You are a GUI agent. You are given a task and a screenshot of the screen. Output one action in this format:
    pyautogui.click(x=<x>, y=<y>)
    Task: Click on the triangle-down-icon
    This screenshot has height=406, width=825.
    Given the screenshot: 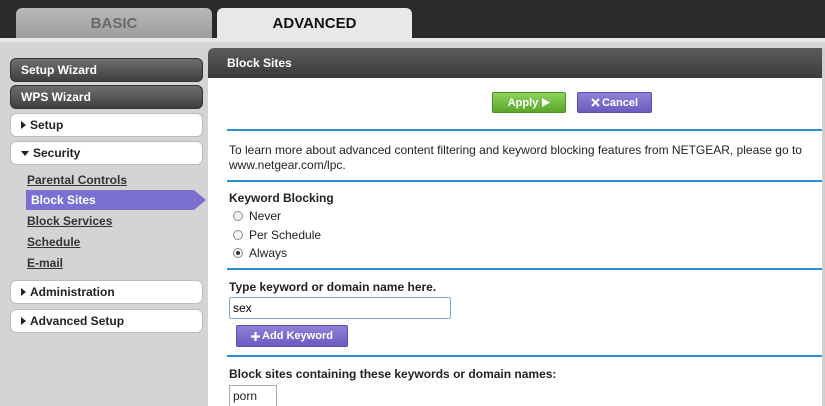 What is the action you would take?
    pyautogui.click(x=25, y=153)
    